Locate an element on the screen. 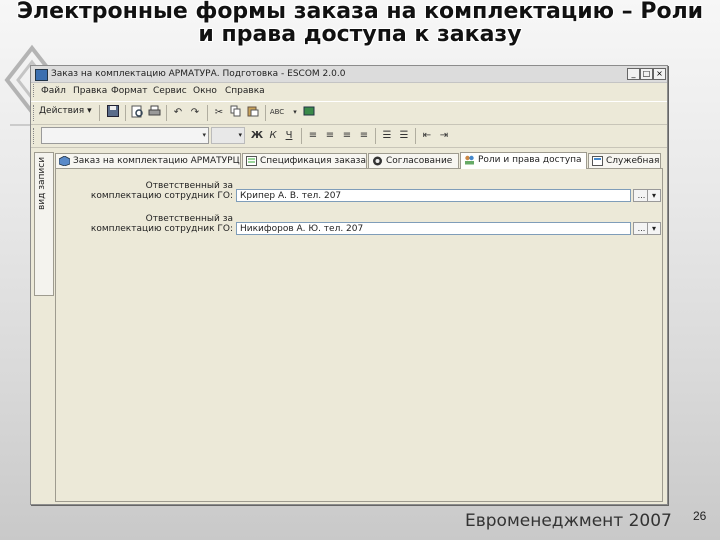 This screenshot has height=540, width=720. side-tab-record-view: вид записи is located at coordinates (44, 224).